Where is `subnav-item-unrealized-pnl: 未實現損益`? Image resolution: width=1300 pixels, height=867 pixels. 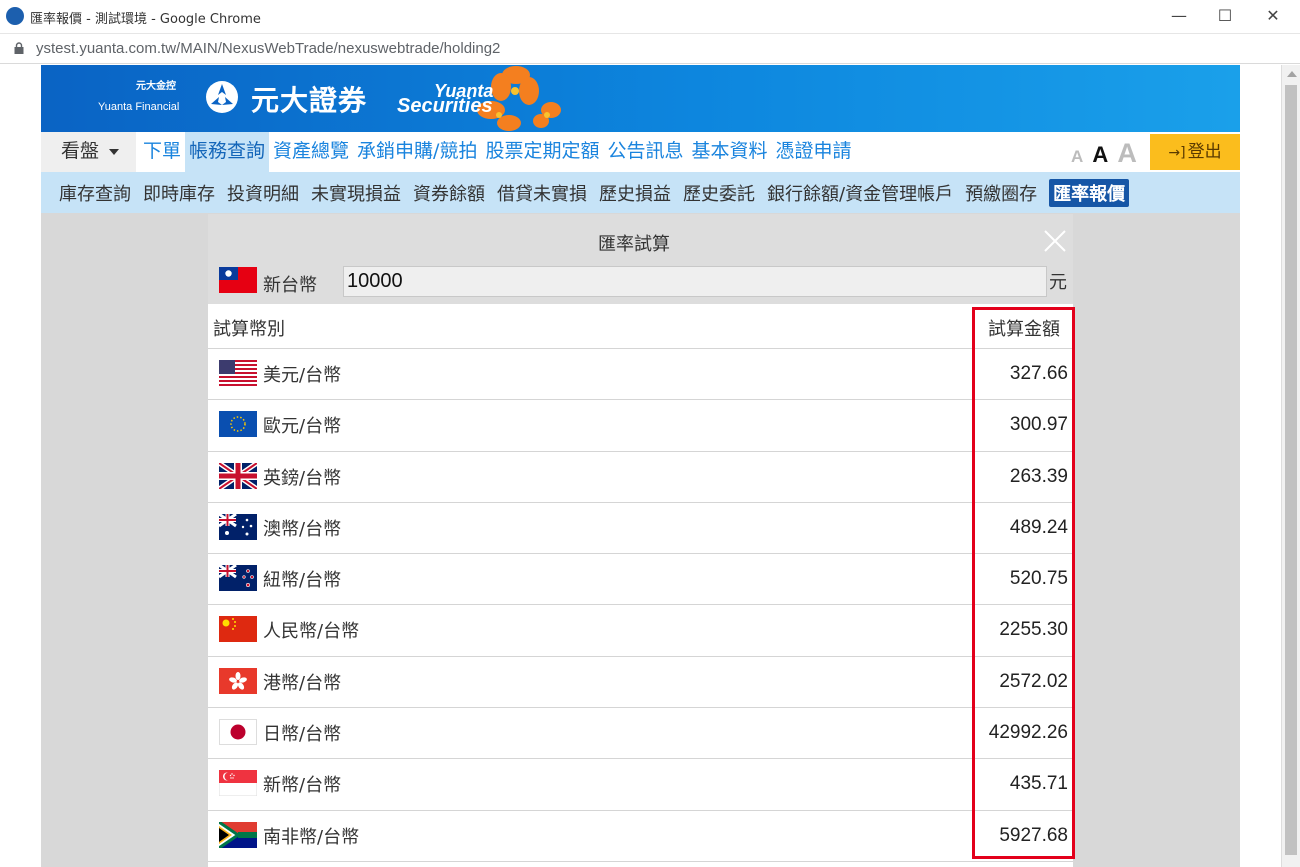
subnav-item-unrealized-pnl: 未實現損益 is located at coordinates (356, 193).